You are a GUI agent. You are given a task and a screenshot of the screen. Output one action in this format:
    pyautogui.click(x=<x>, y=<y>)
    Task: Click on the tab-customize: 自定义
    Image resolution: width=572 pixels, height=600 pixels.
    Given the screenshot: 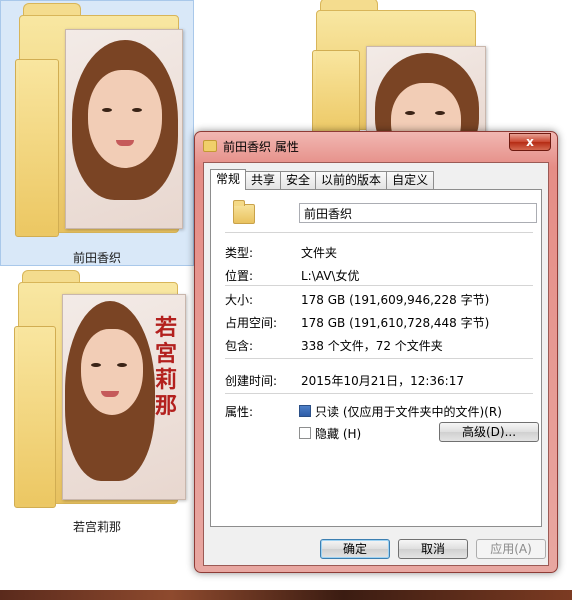 What is the action you would take?
    pyautogui.click(x=410, y=180)
    